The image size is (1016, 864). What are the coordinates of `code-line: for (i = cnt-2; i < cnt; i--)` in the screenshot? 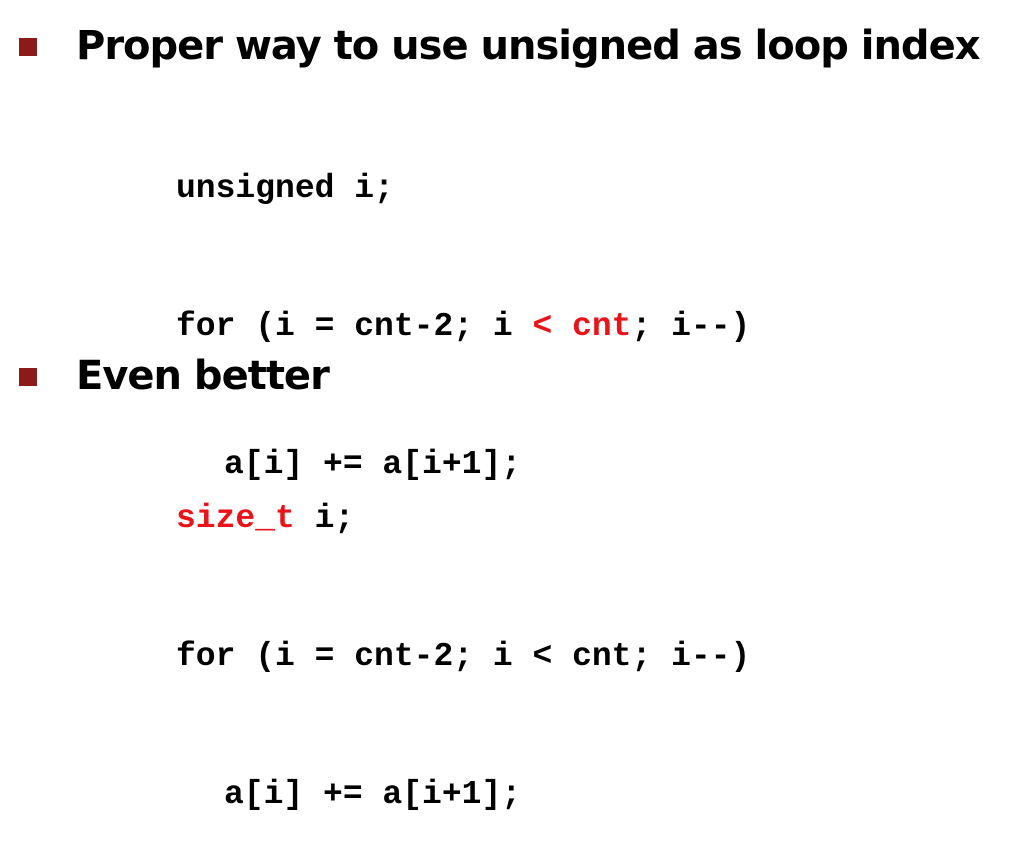 It's located at (463, 657).